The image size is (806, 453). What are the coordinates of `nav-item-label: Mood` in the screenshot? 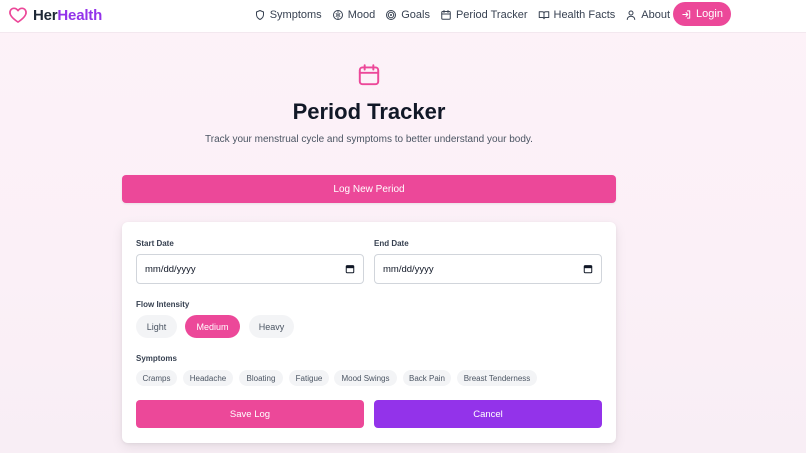 It's located at (361, 14).